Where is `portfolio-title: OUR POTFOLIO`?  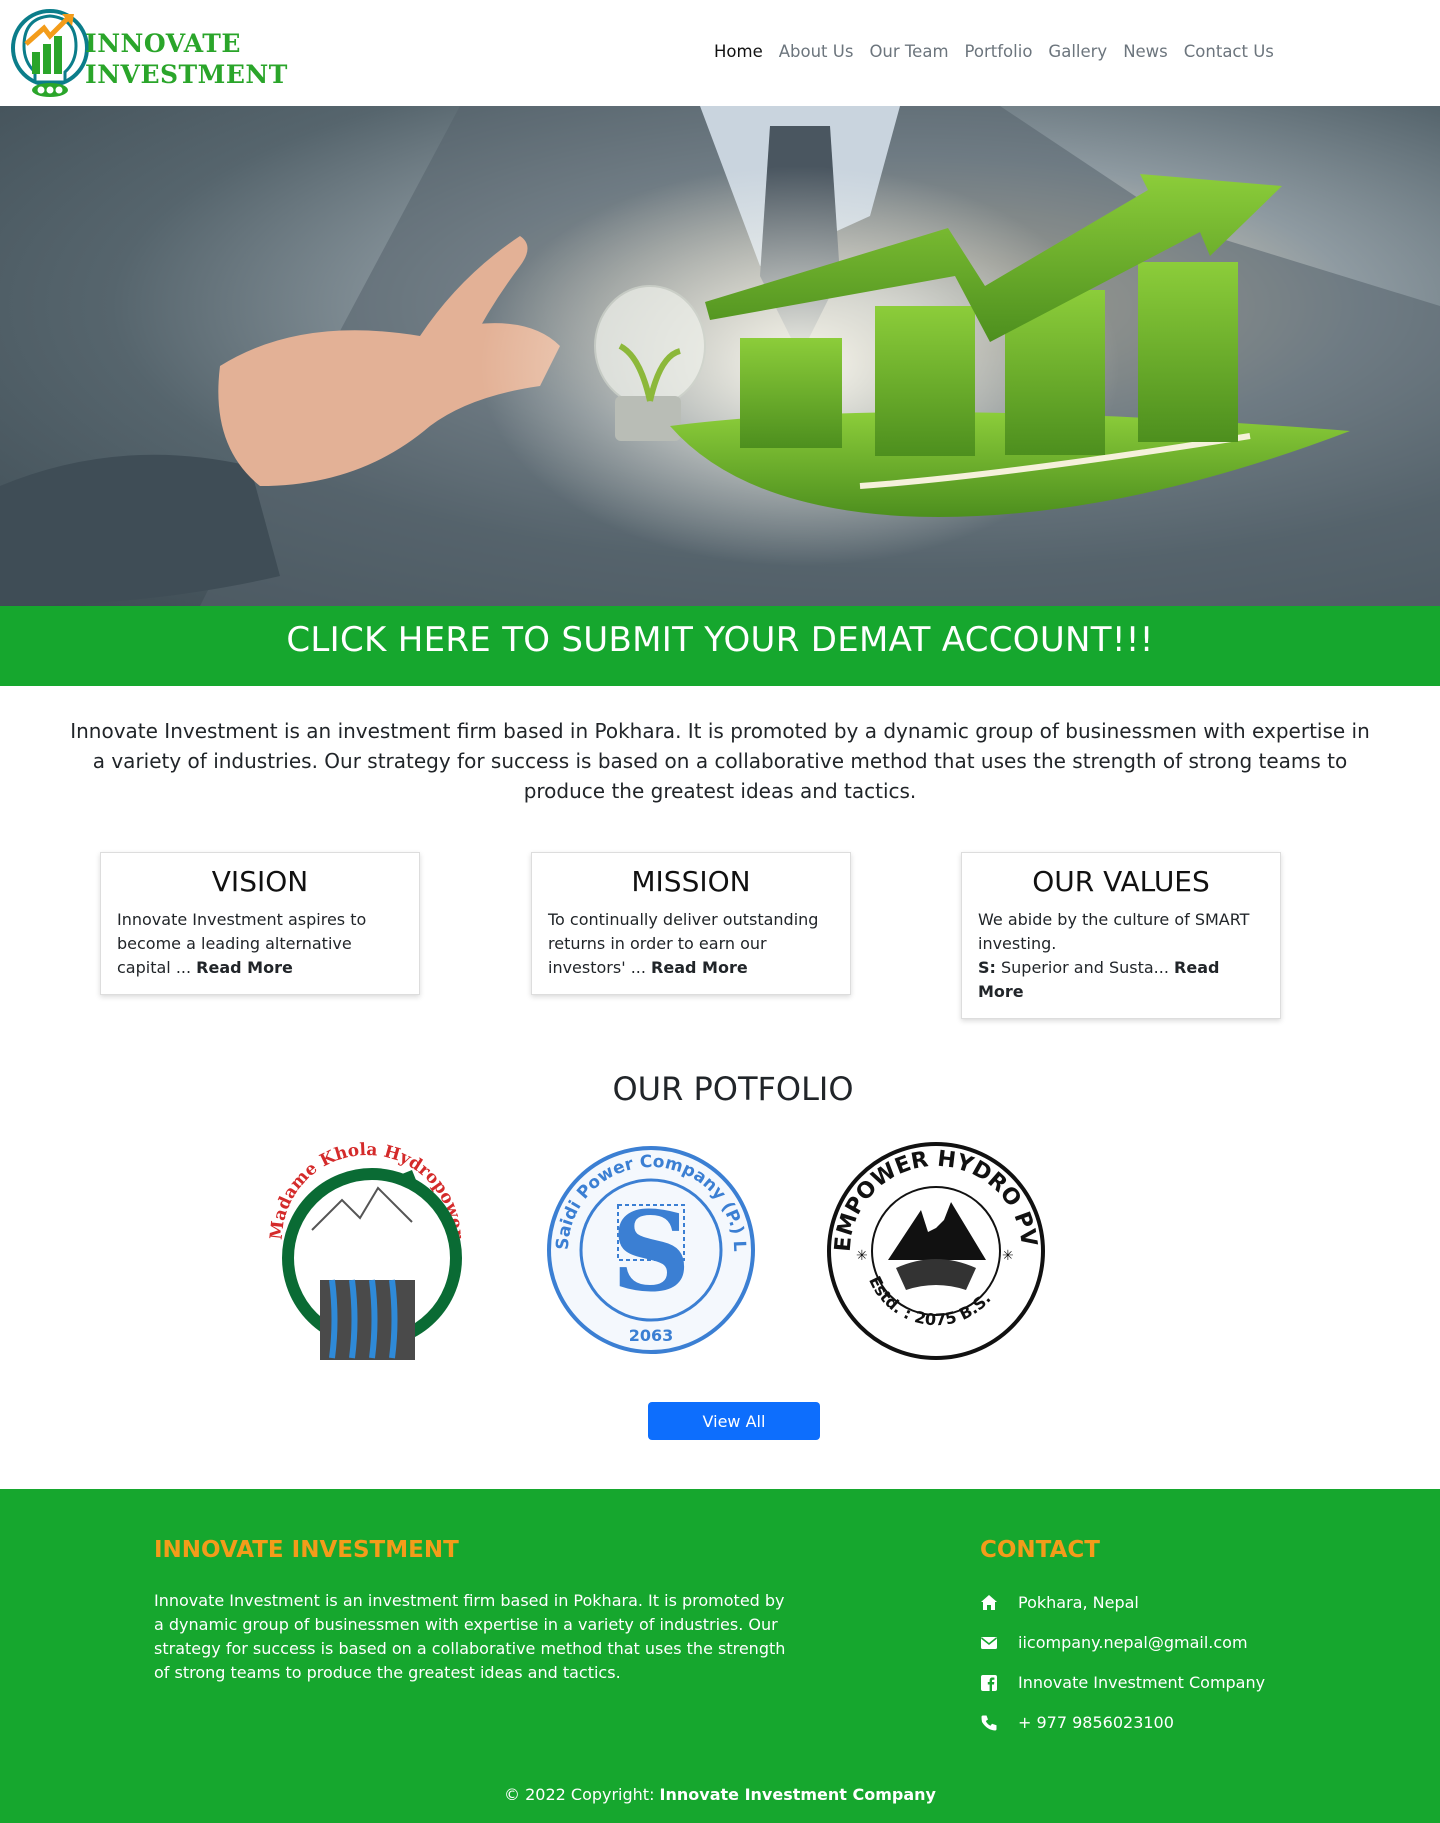 portfolio-title: OUR POTFOLIO is located at coordinates (733, 1089).